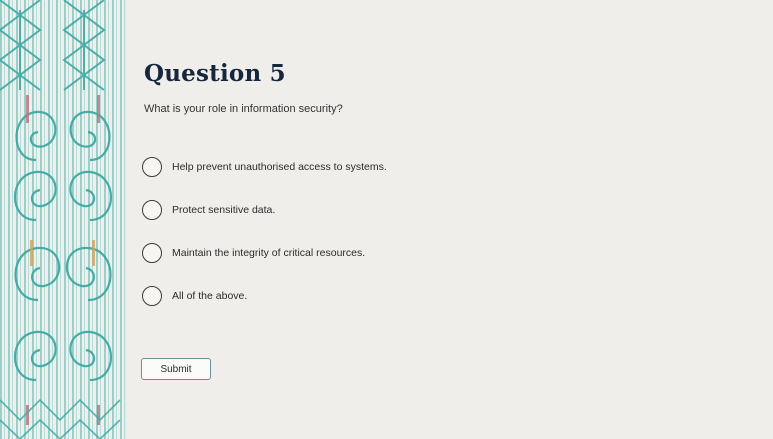 The image size is (773, 439). Describe the element at coordinates (176, 369) in the screenshot. I see `submit-button: Submit` at that location.